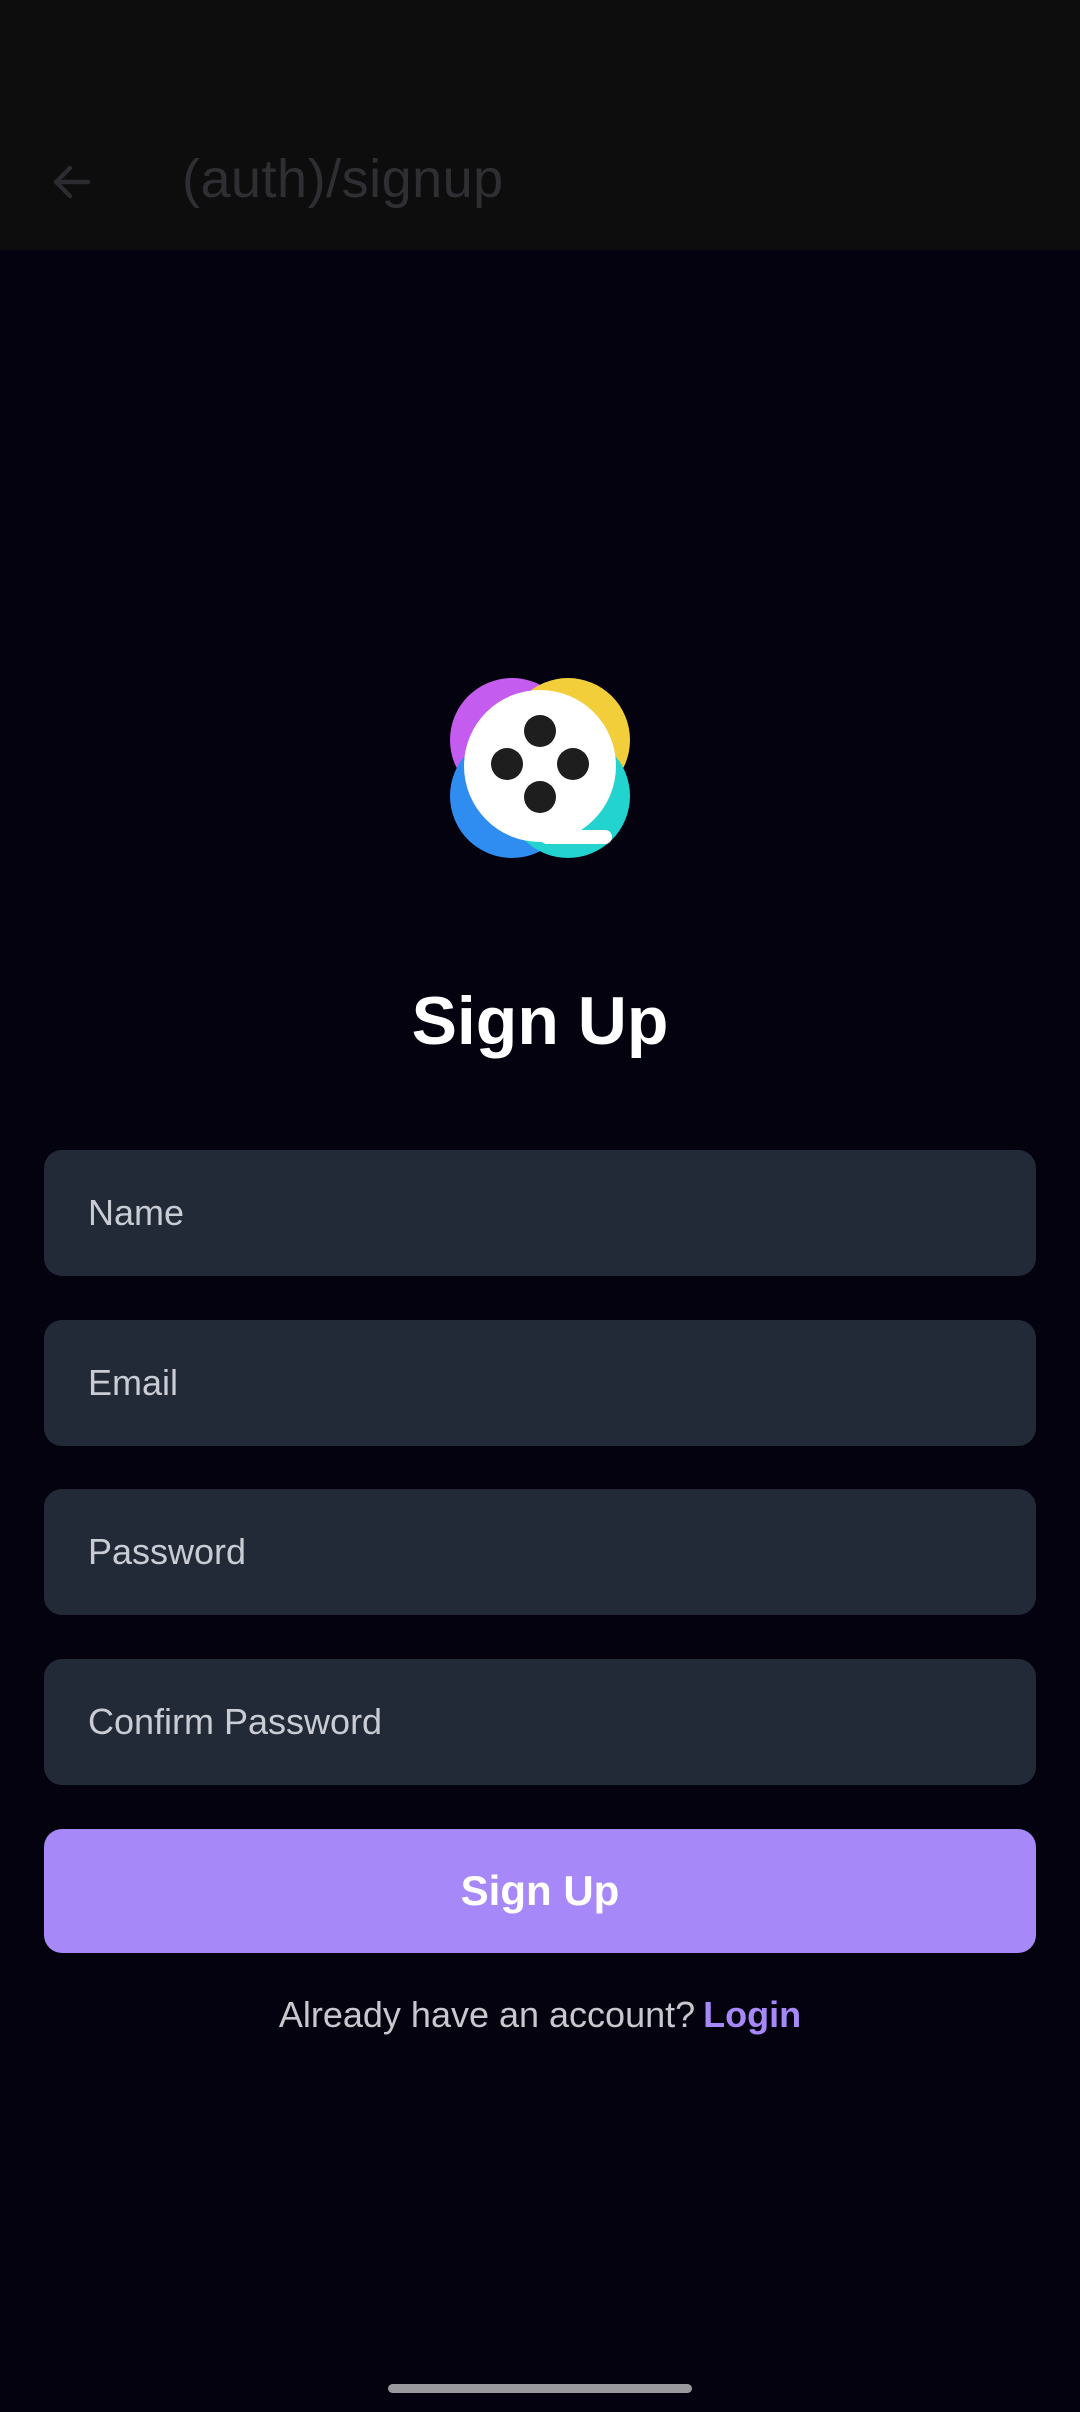 This screenshot has width=1080, height=2412. I want to click on name-input, so click(540, 1213).